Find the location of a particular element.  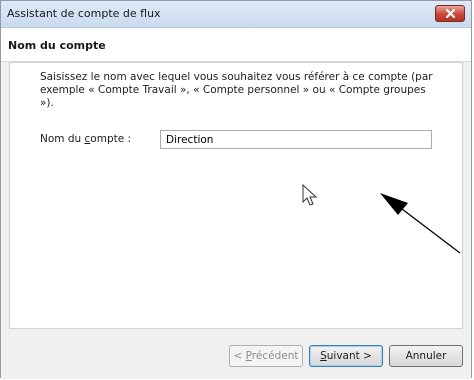

next-button: Suivant > is located at coordinates (346, 356).